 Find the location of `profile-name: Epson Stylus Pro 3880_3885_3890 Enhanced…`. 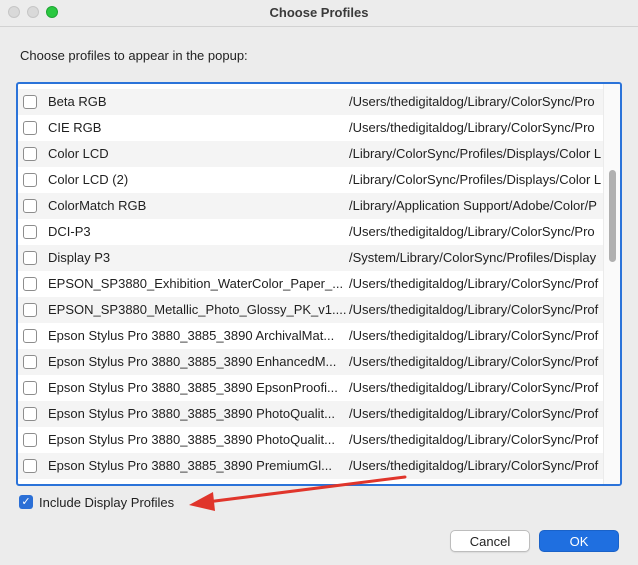

profile-name: Epson Stylus Pro 3880_3885_3890 Enhanced… is located at coordinates (192, 361).